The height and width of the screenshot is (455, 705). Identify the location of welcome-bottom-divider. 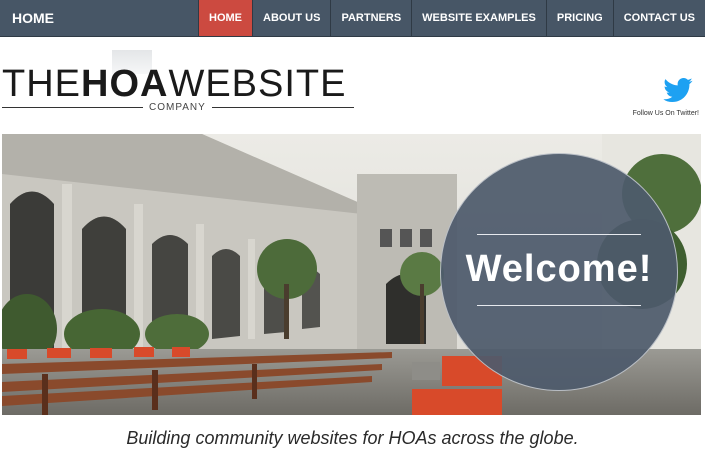
(559, 305).